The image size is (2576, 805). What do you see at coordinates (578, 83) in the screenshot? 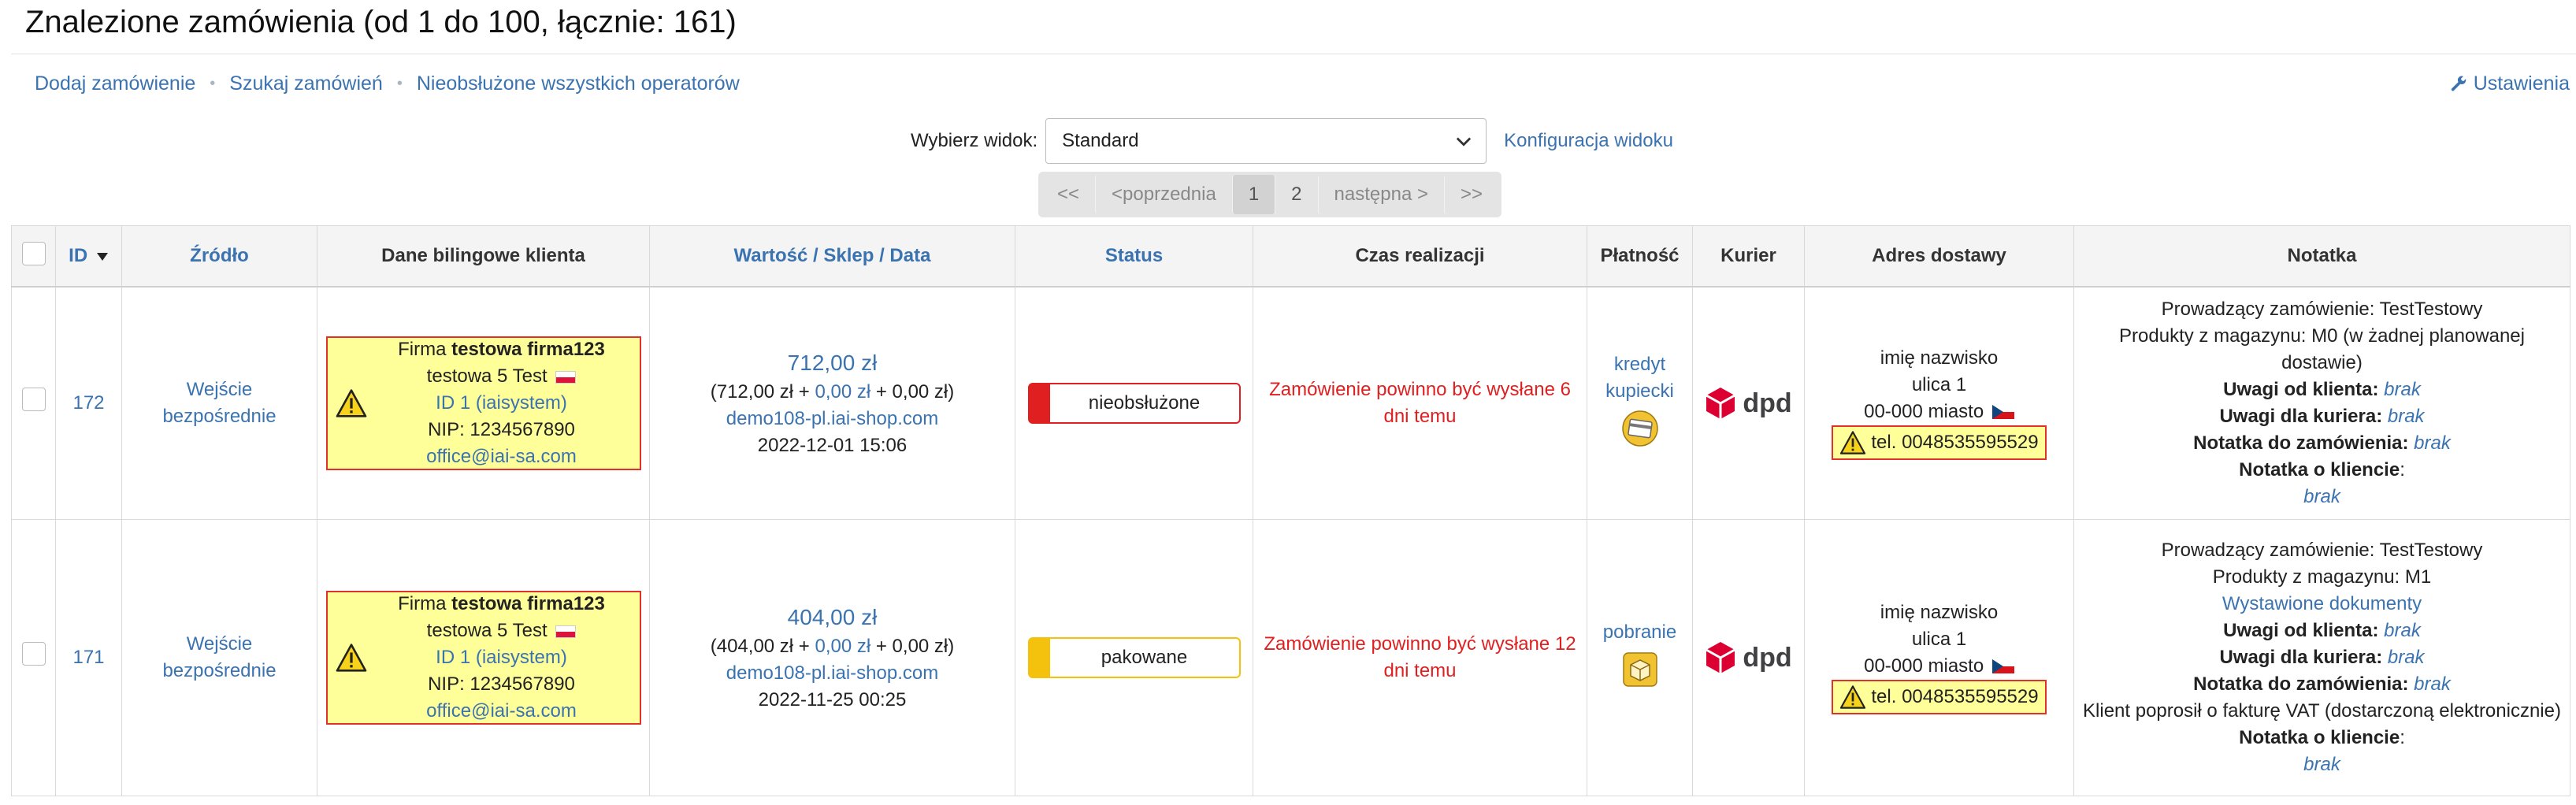
I see `unhandled-orders-link: Nieobsłużone wszystkich operatorów` at bounding box center [578, 83].